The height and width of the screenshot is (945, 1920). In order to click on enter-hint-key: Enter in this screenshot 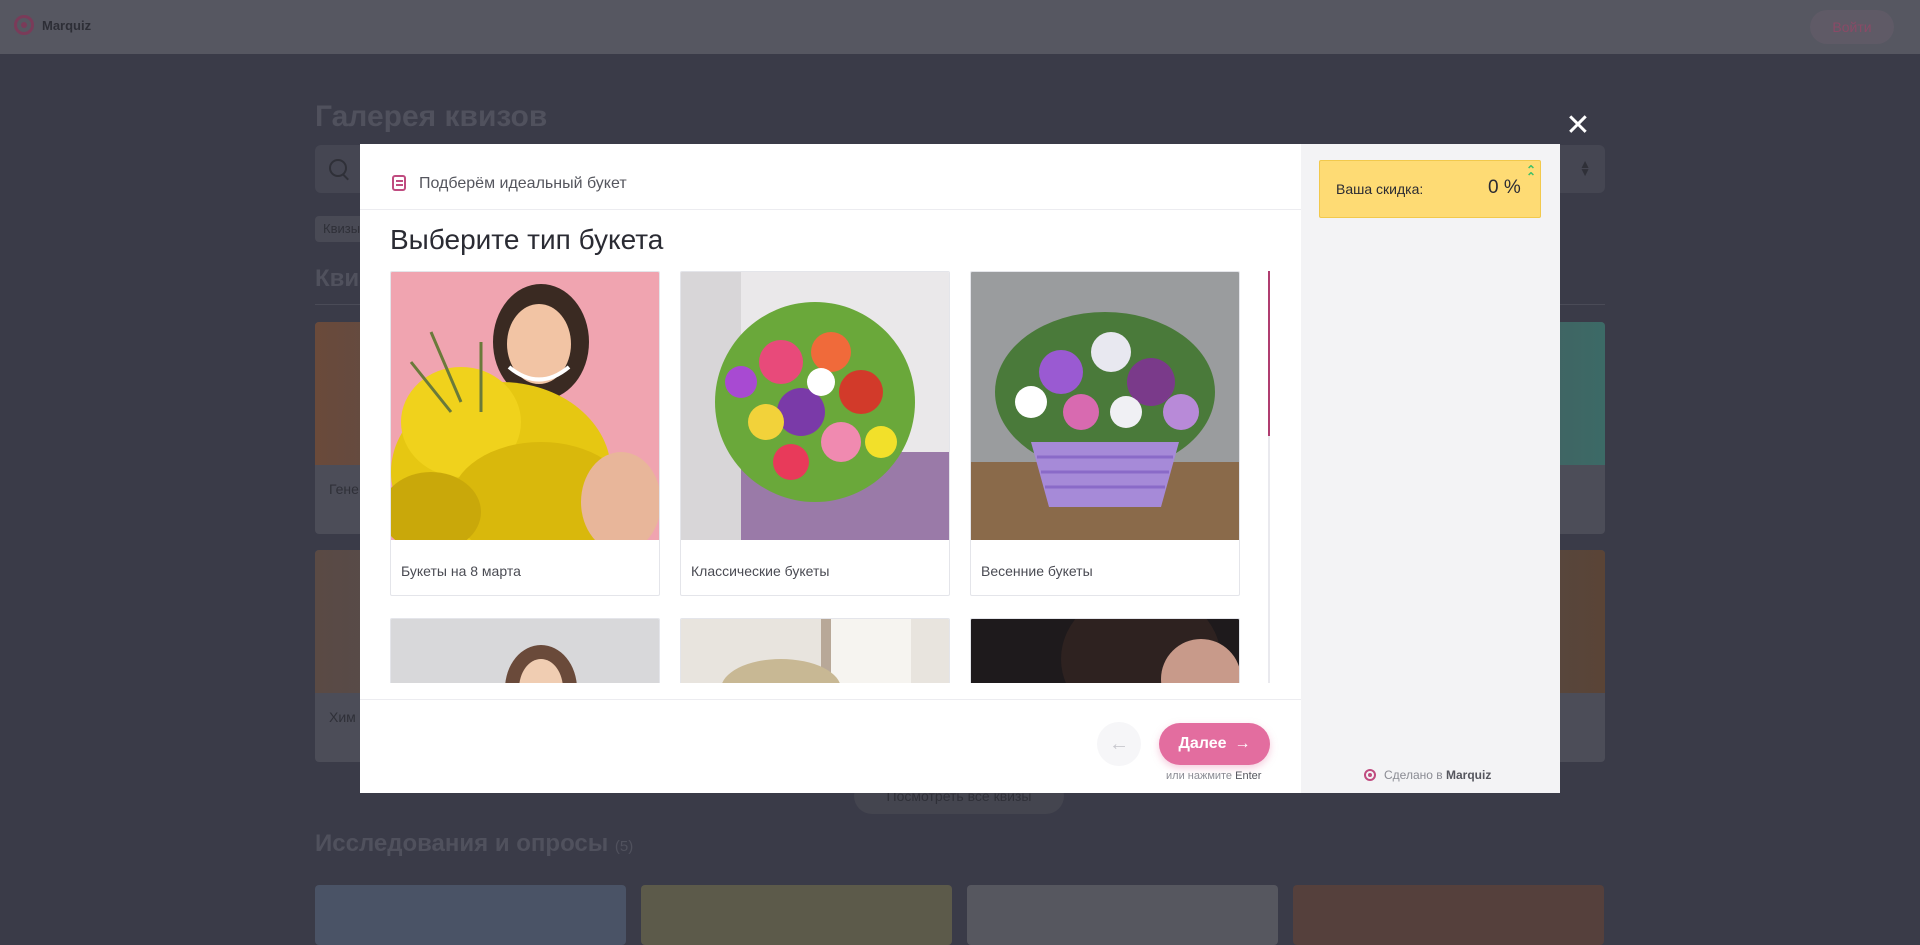, I will do `click(1248, 776)`.